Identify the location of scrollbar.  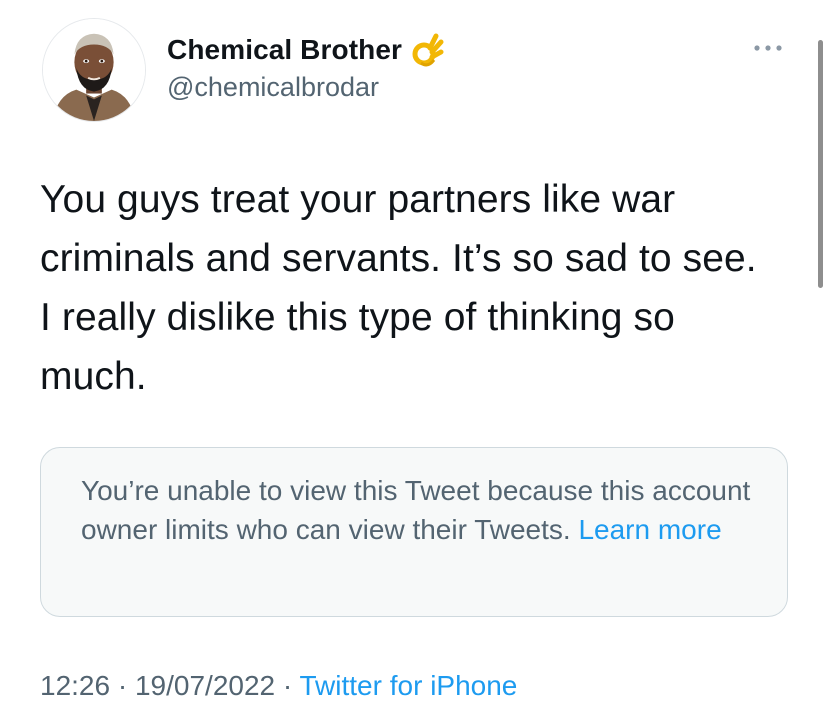
(820, 164).